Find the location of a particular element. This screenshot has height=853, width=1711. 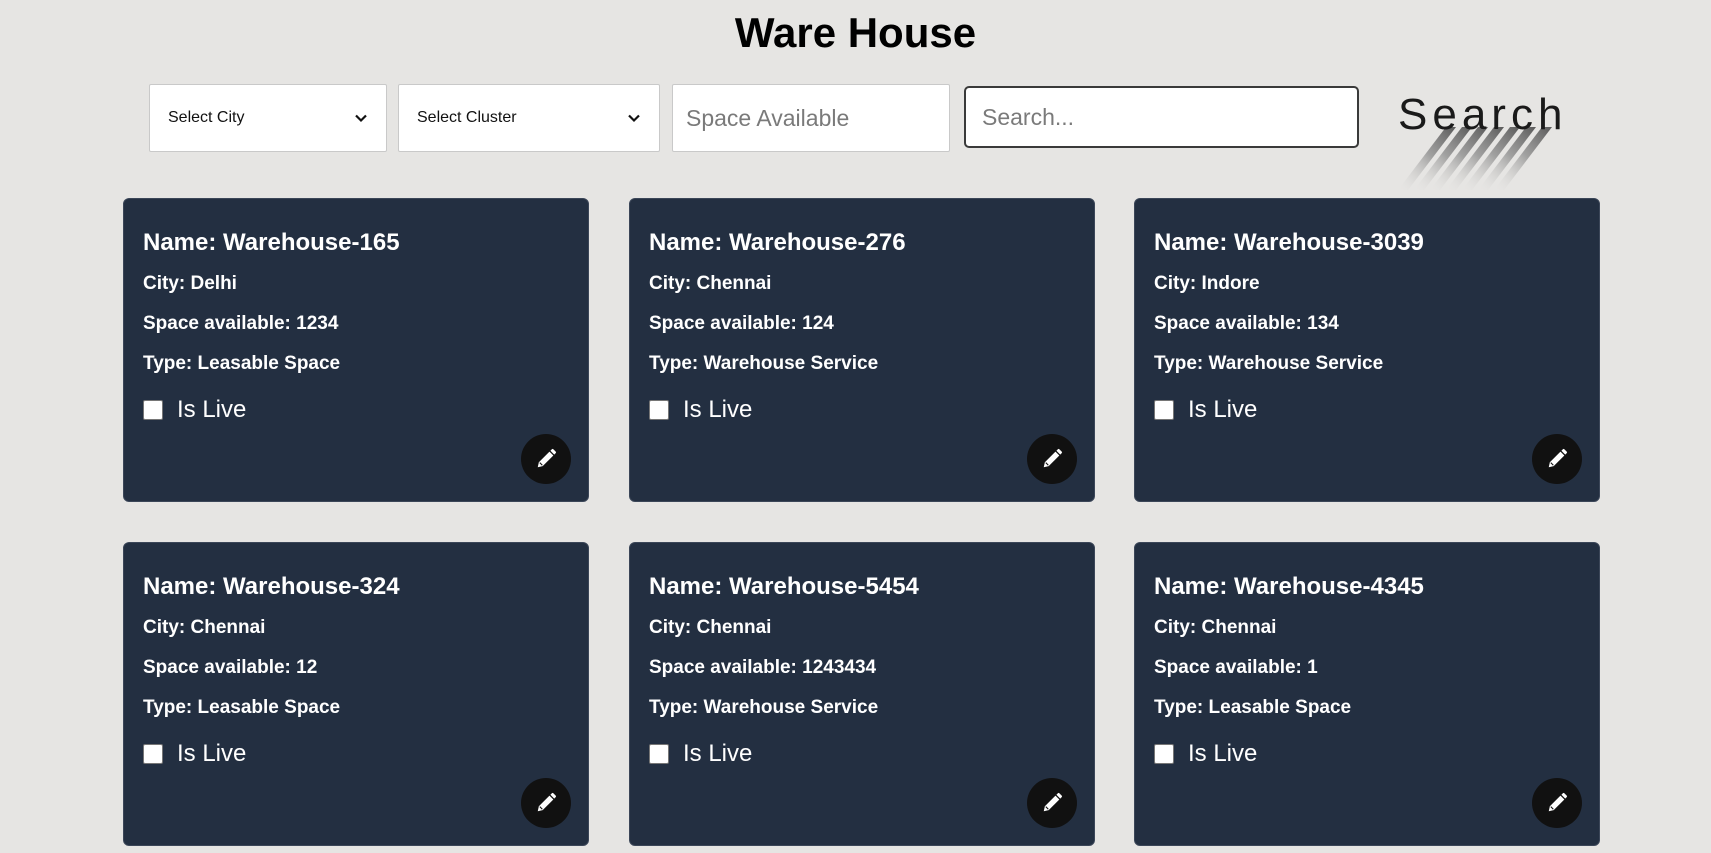

warehouse-space: Space available: 134 is located at coordinates (1246, 323).